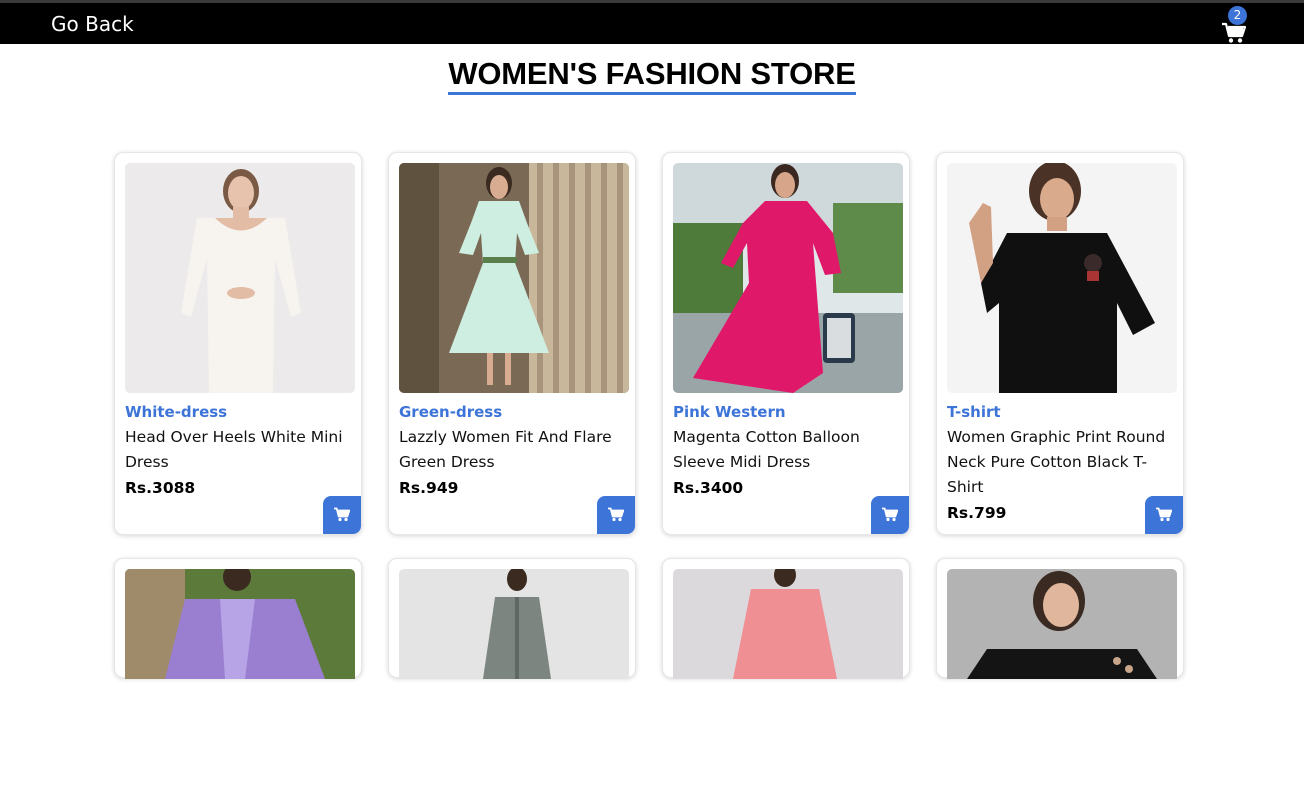  Describe the element at coordinates (234, 449) in the screenshot. I see `product-name: Head Over Heels White Mini Dress` at that location.